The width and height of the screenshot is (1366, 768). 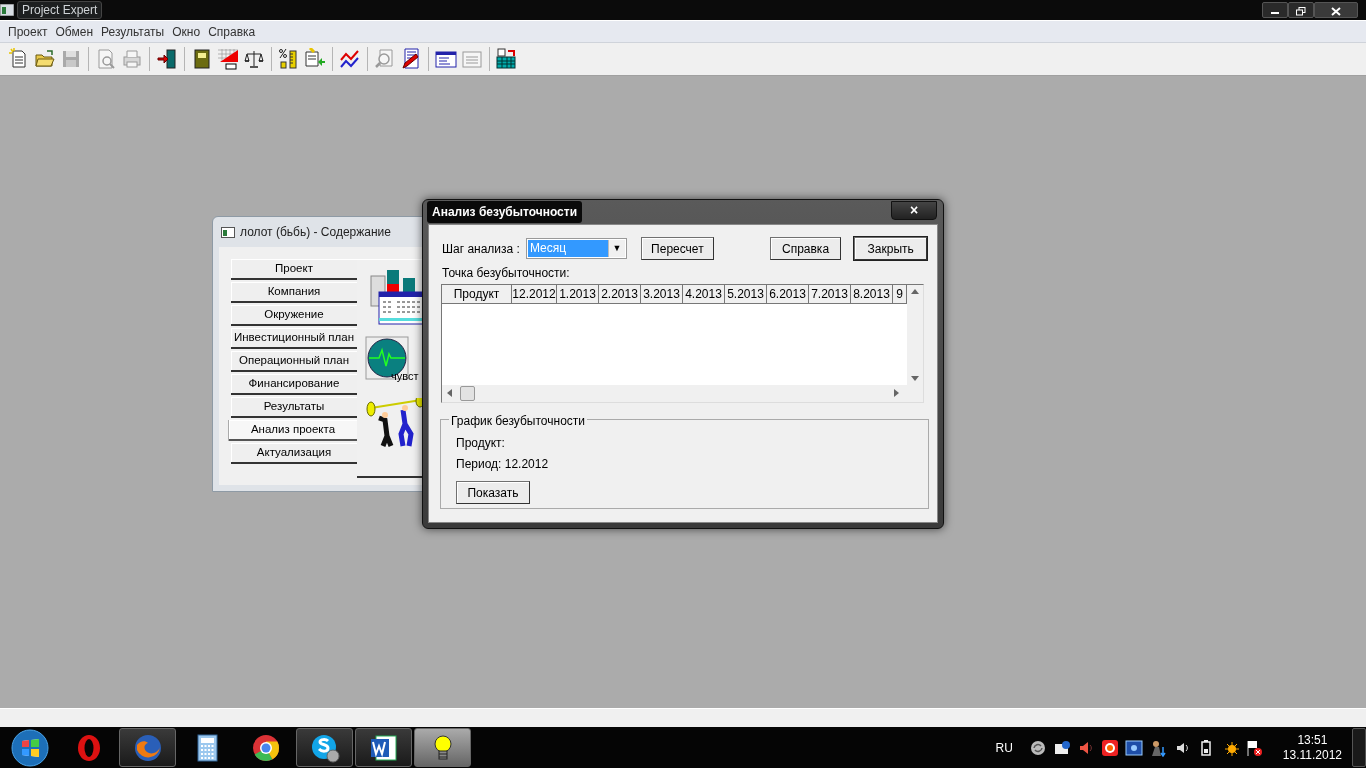 I want to click on word-document-taskbar-button, so click(x=383, y=747).